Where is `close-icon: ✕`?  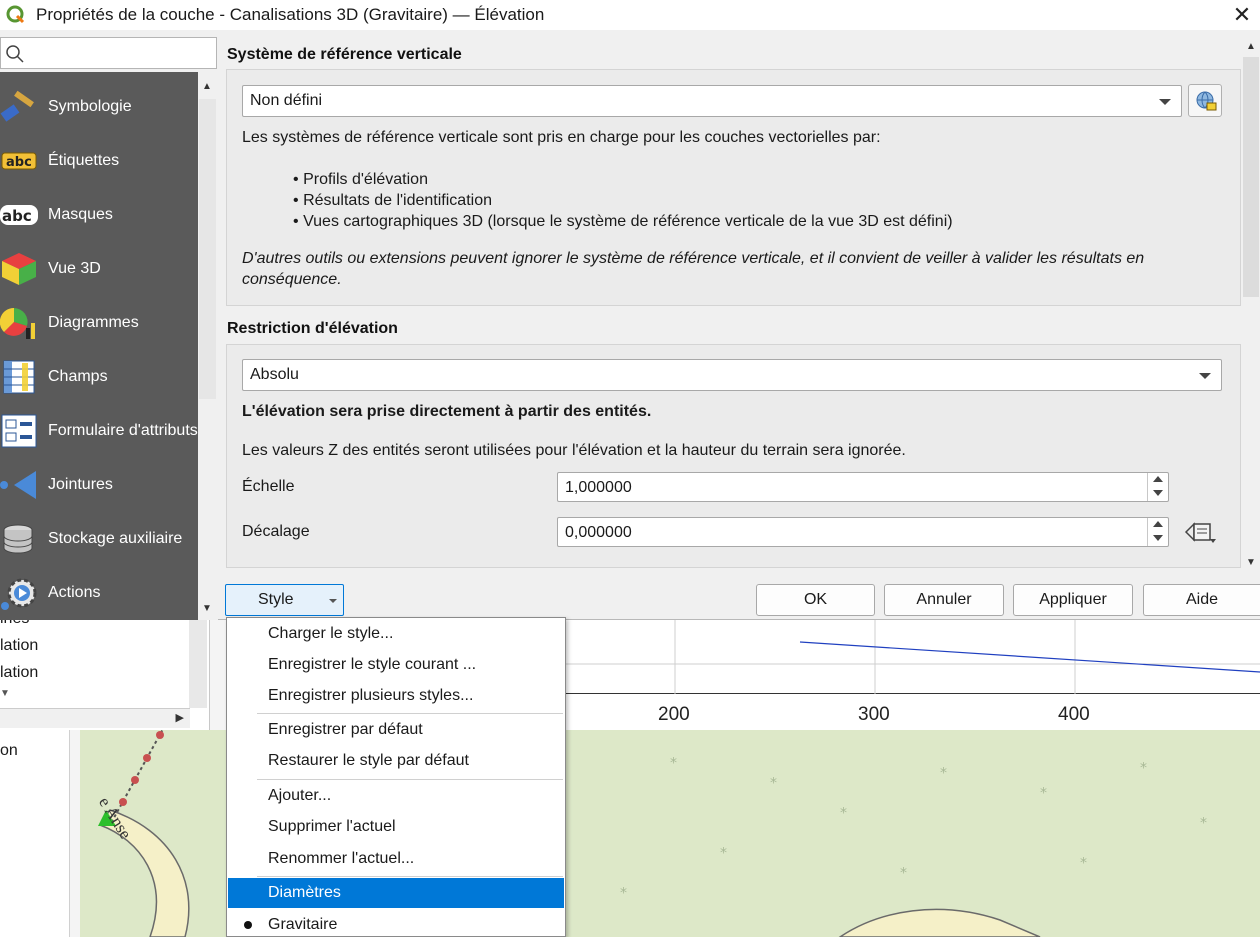 close-icon: ✕ is located at coordinates (1242, 15).